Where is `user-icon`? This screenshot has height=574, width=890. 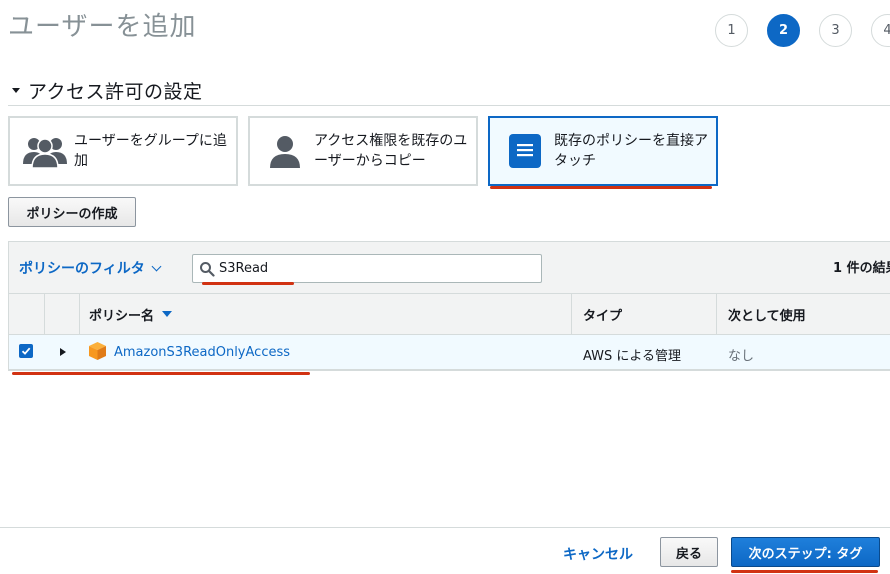 user-icon is located at coordinates (285, 151).